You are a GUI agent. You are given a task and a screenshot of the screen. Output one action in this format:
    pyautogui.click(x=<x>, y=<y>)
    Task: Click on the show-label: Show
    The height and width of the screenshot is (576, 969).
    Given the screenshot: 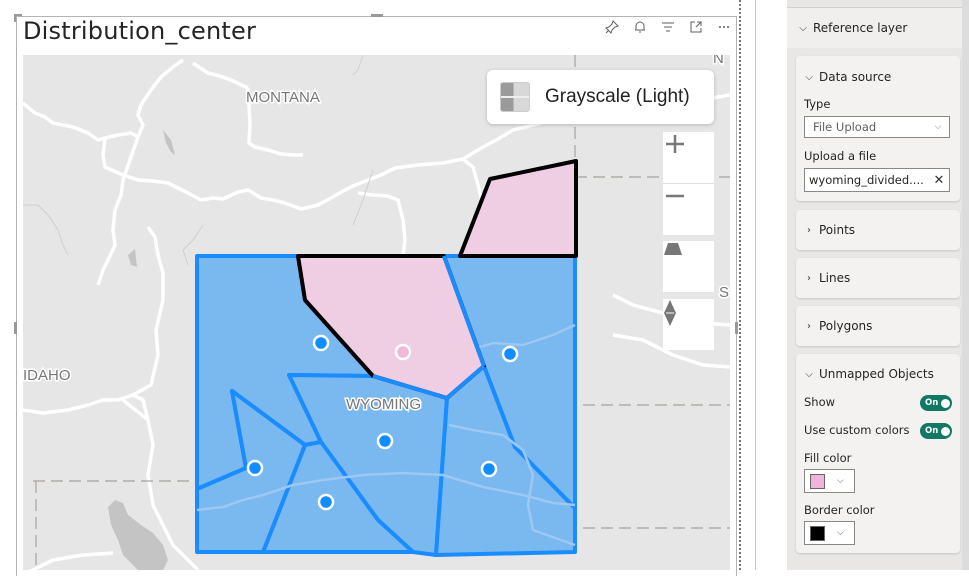 What is the action you would take?
    pyautogui.click(x=820, y=402)
    